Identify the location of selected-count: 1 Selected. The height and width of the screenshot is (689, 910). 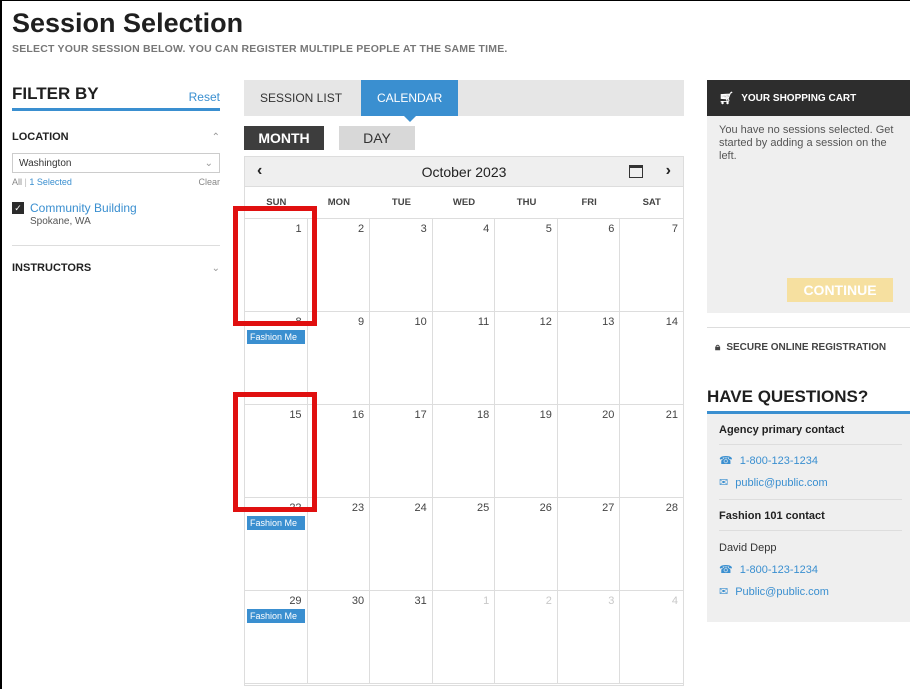
(50, 182).